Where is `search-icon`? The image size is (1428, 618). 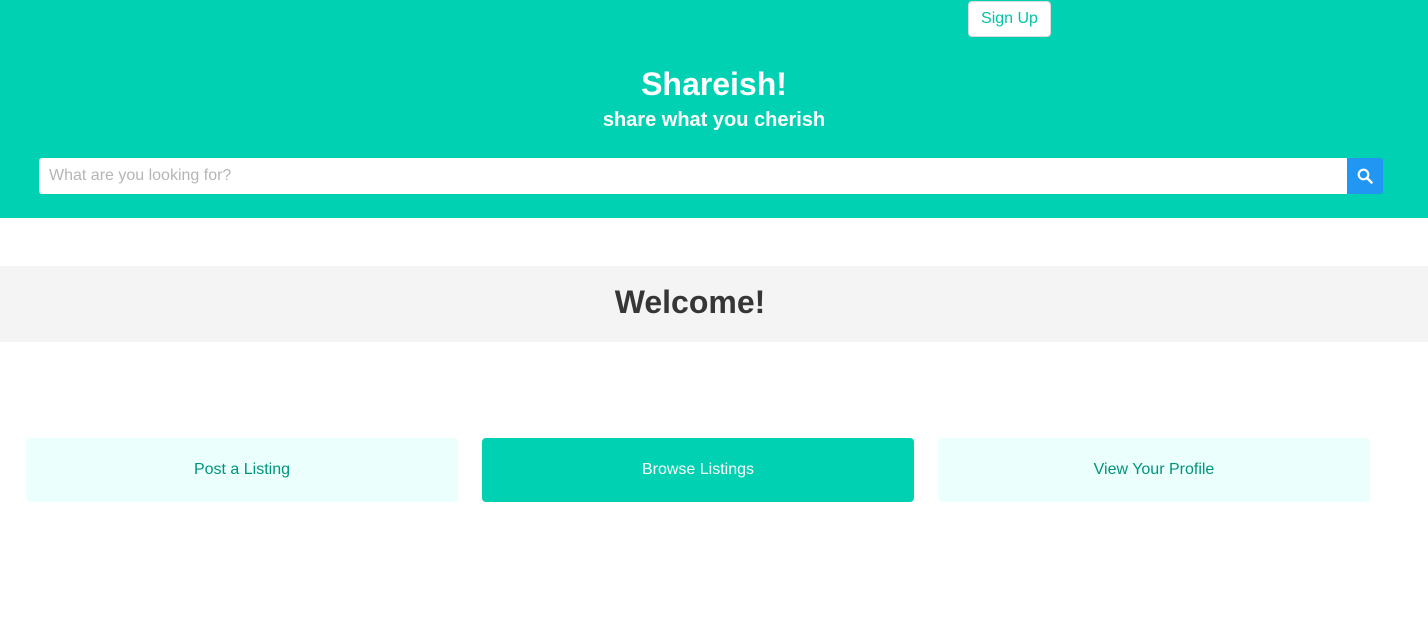 search-icon is located at coordinates (1365, 176).